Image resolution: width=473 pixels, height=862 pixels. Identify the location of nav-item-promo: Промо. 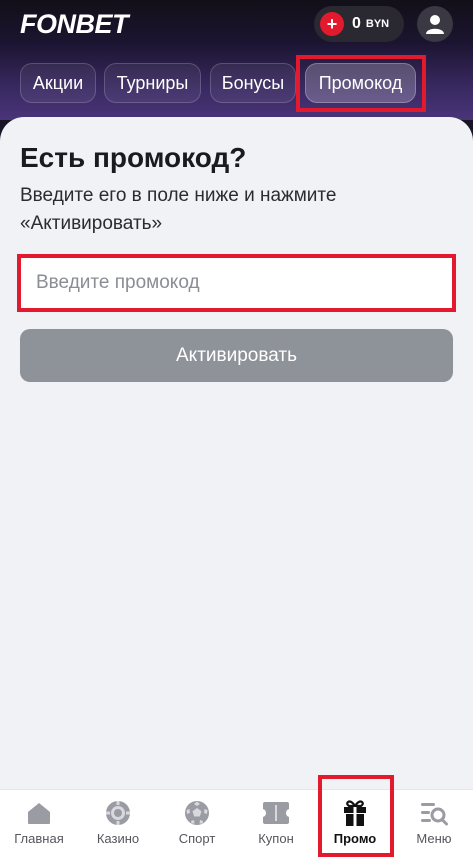
(355, 826).